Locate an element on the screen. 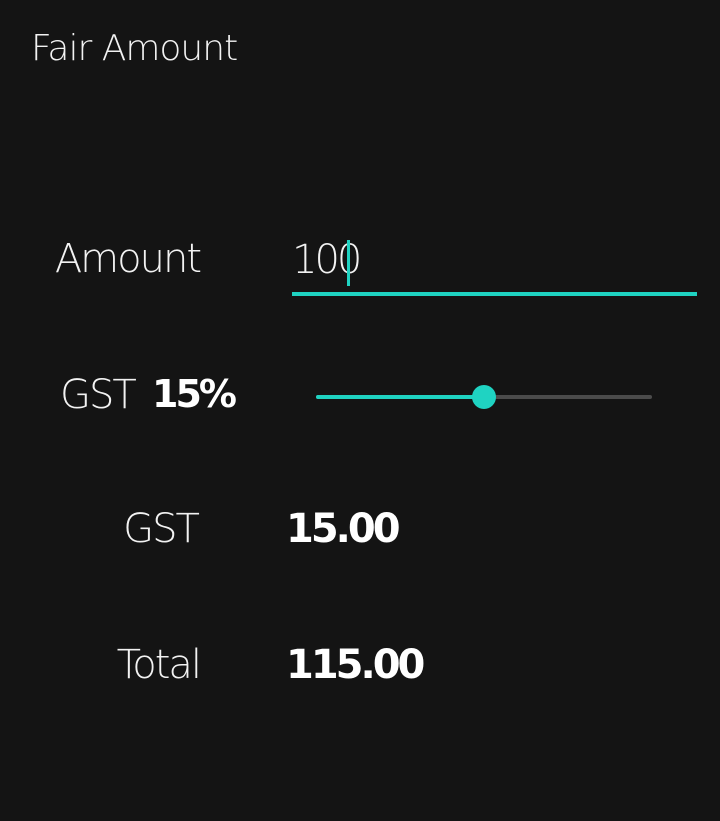 The height and width of the screenshot is (821, 720). gst-result-value: 15.00 is located at coordinates (343, 529).